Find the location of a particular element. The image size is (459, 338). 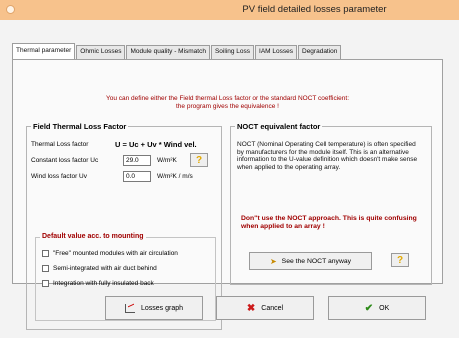

tab-iam-losses: IAM Losses is located at coordinates (276, 52).